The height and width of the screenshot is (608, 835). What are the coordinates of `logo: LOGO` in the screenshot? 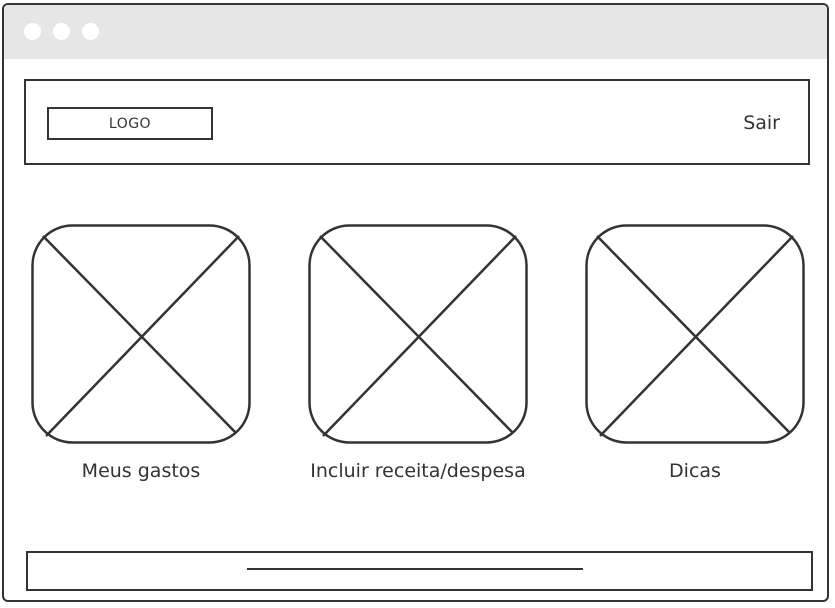 It's located at (130, 123).